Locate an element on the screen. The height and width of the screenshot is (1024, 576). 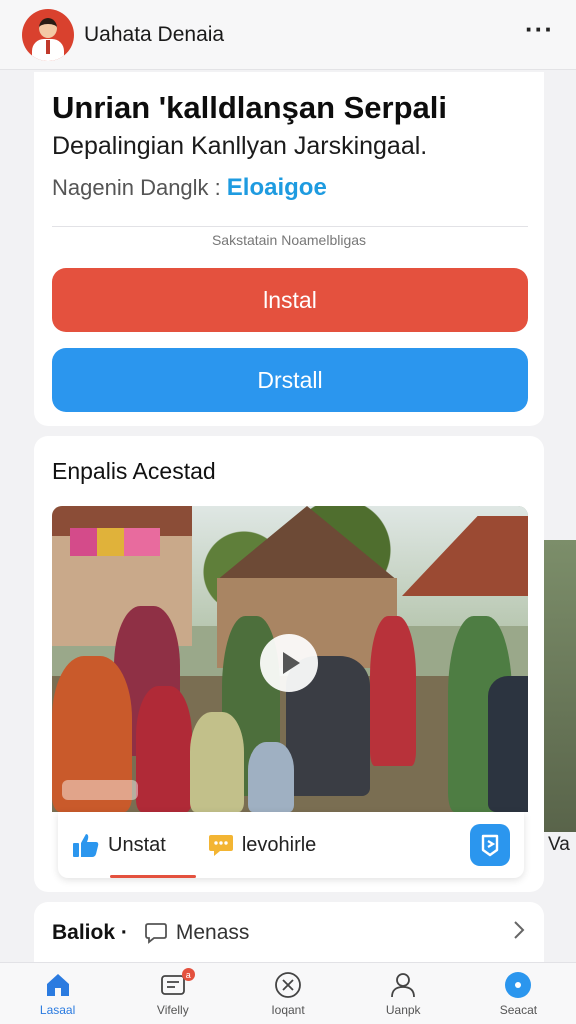
video-watermark is located at coordinates (100, 790).